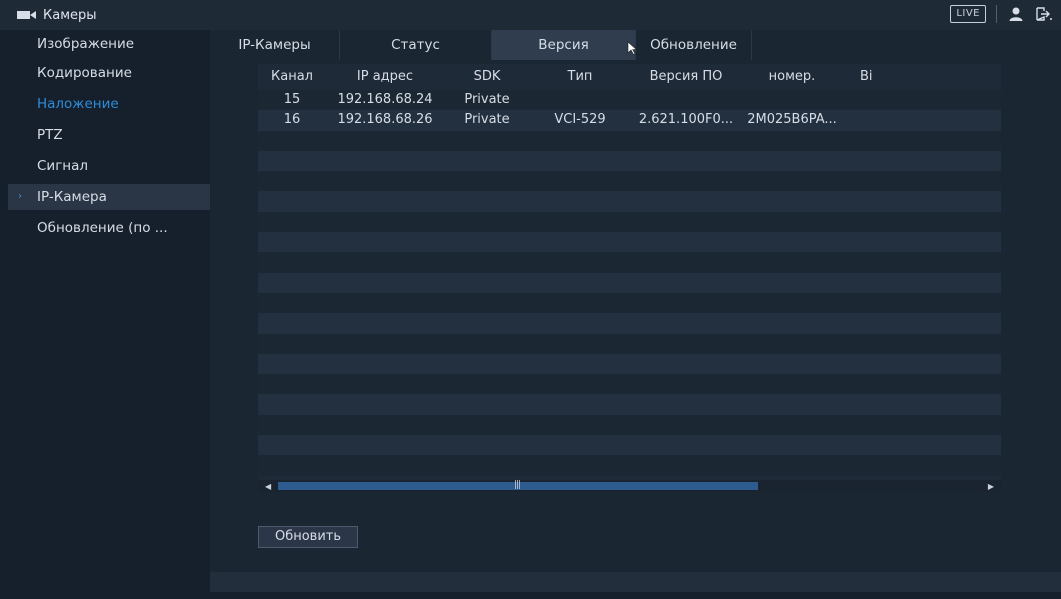  I want to click on user-icon, so click(1016, 14).